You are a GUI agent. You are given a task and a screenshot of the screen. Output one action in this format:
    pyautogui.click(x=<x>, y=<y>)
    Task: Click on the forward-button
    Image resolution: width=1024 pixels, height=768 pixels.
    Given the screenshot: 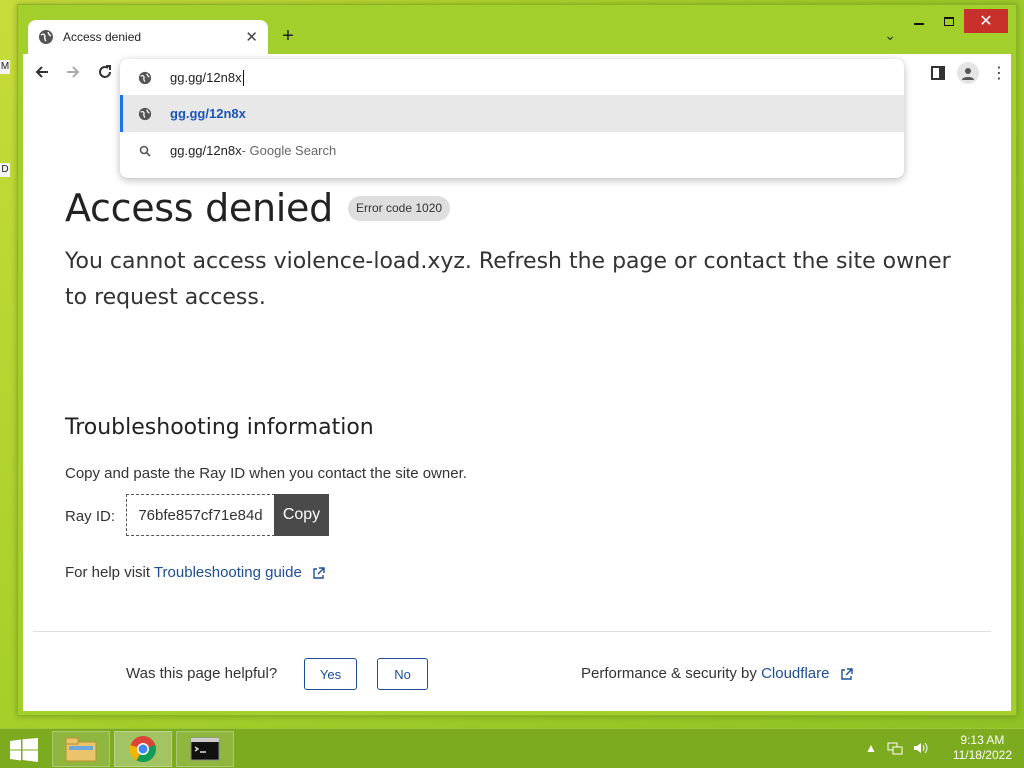 What is the action you would take?
    pyautogui.click(x=73, y=72)
    